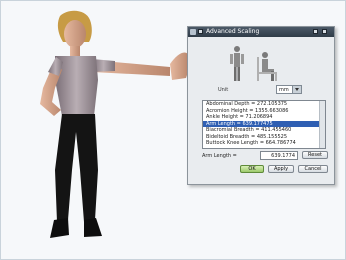  What do you see at coordinates (237, 63) in the screenshot?
I see `standing-figure-icon` at bounding box center [237, 63].